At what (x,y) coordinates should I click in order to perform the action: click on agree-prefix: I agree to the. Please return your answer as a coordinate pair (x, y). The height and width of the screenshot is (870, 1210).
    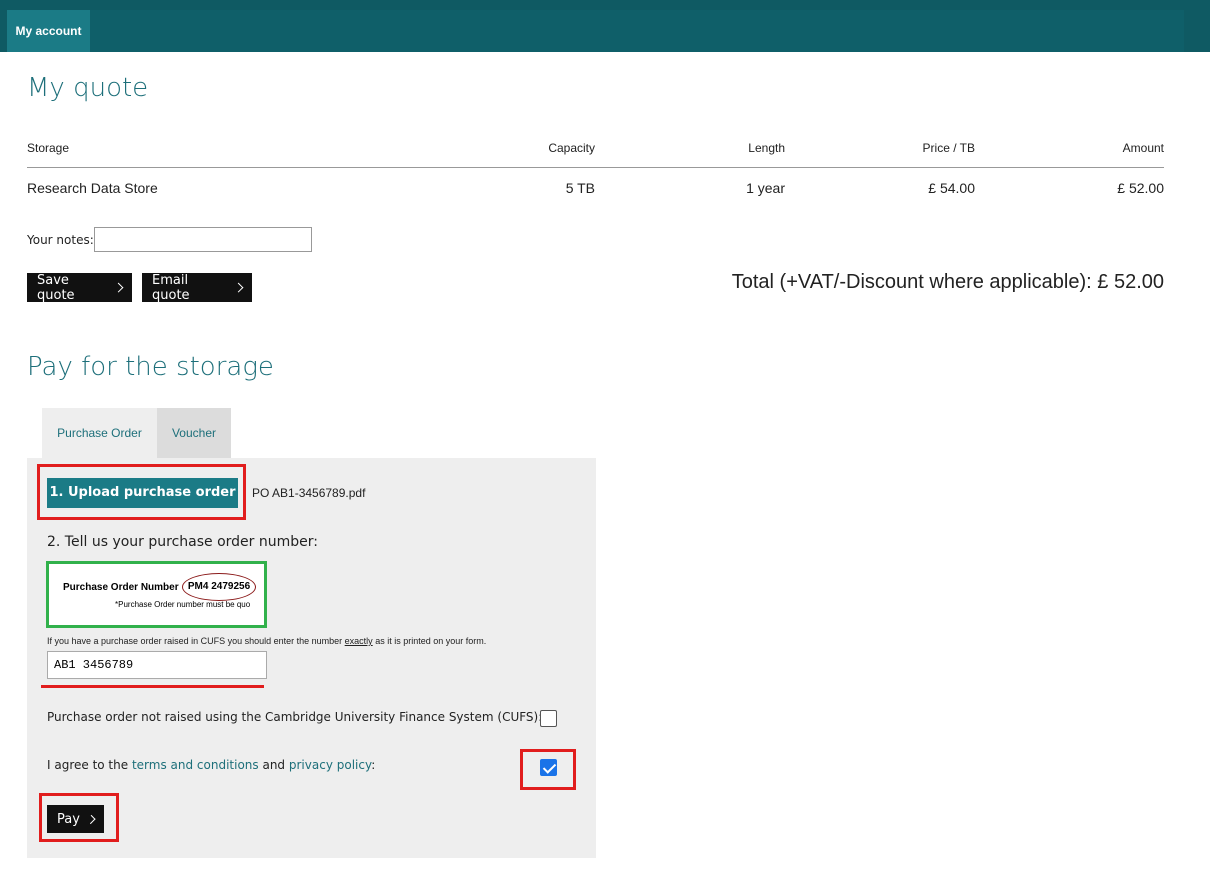
    Looking at the image, I should click on (89, 765).